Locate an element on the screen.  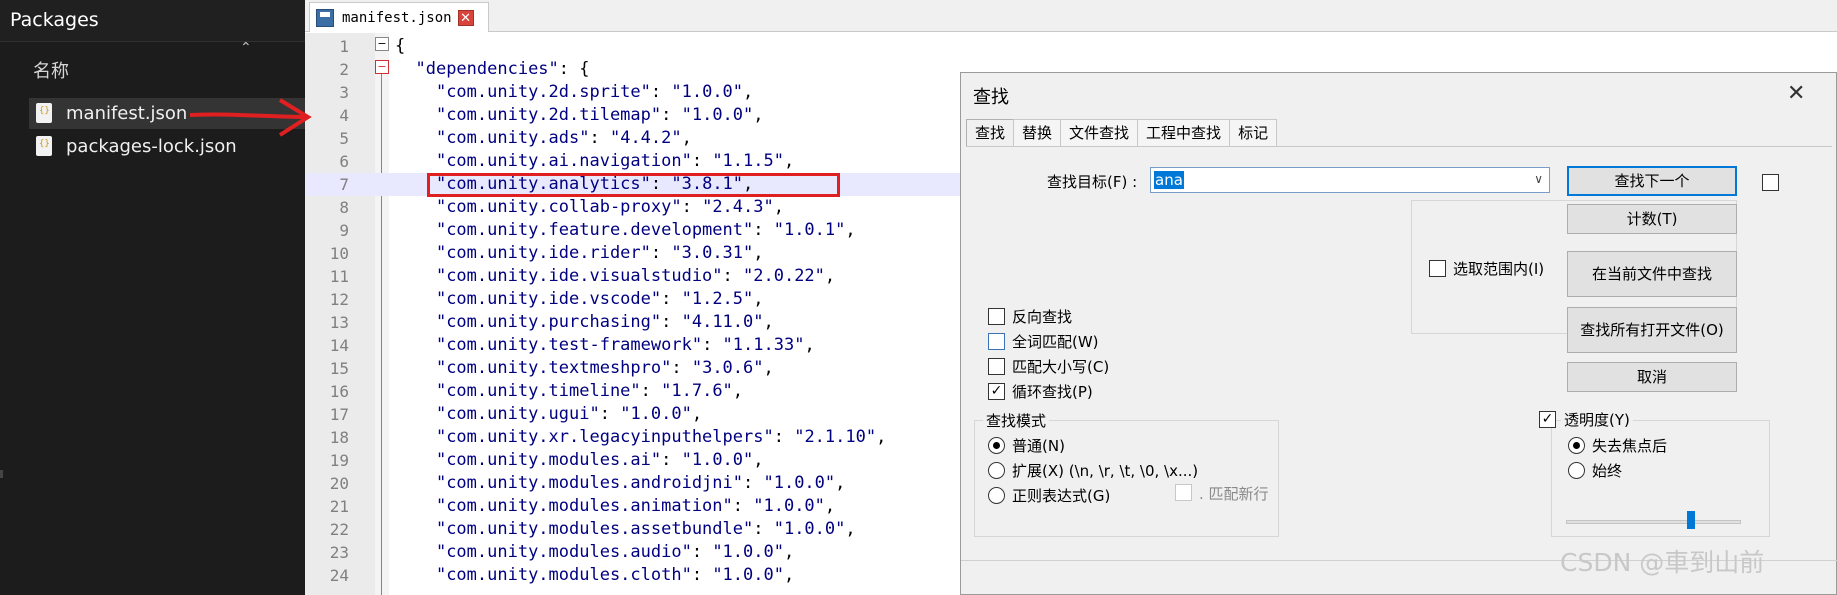
line-text: "com.unity.textmeshpro": "3.0.6", is located at coordinates (604, 368).